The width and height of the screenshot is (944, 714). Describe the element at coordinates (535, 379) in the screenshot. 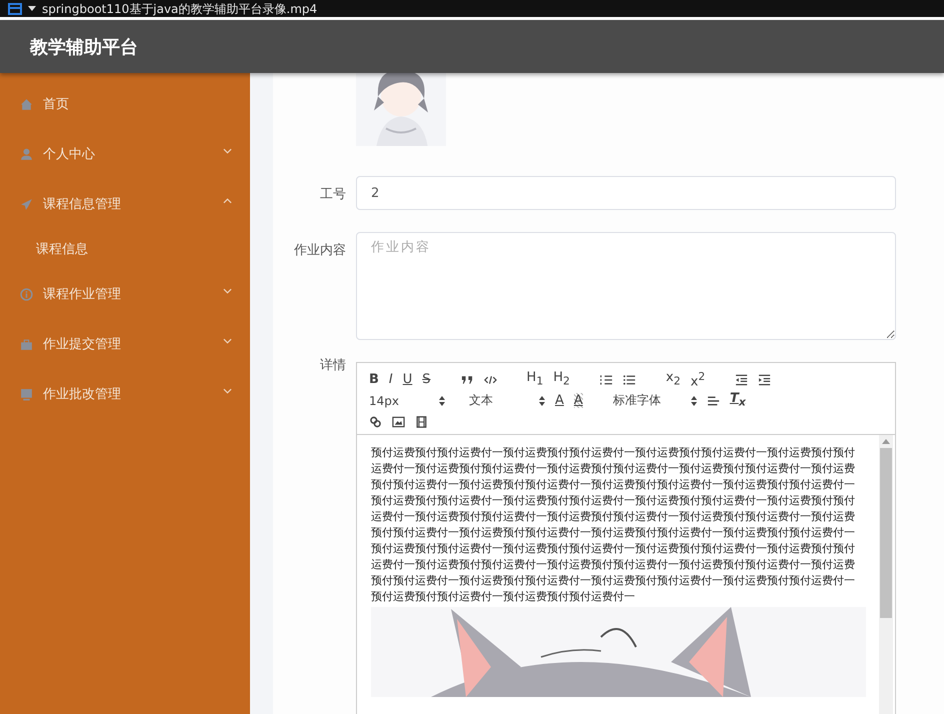

I see `heading-button: H$_{1}$` at that location.